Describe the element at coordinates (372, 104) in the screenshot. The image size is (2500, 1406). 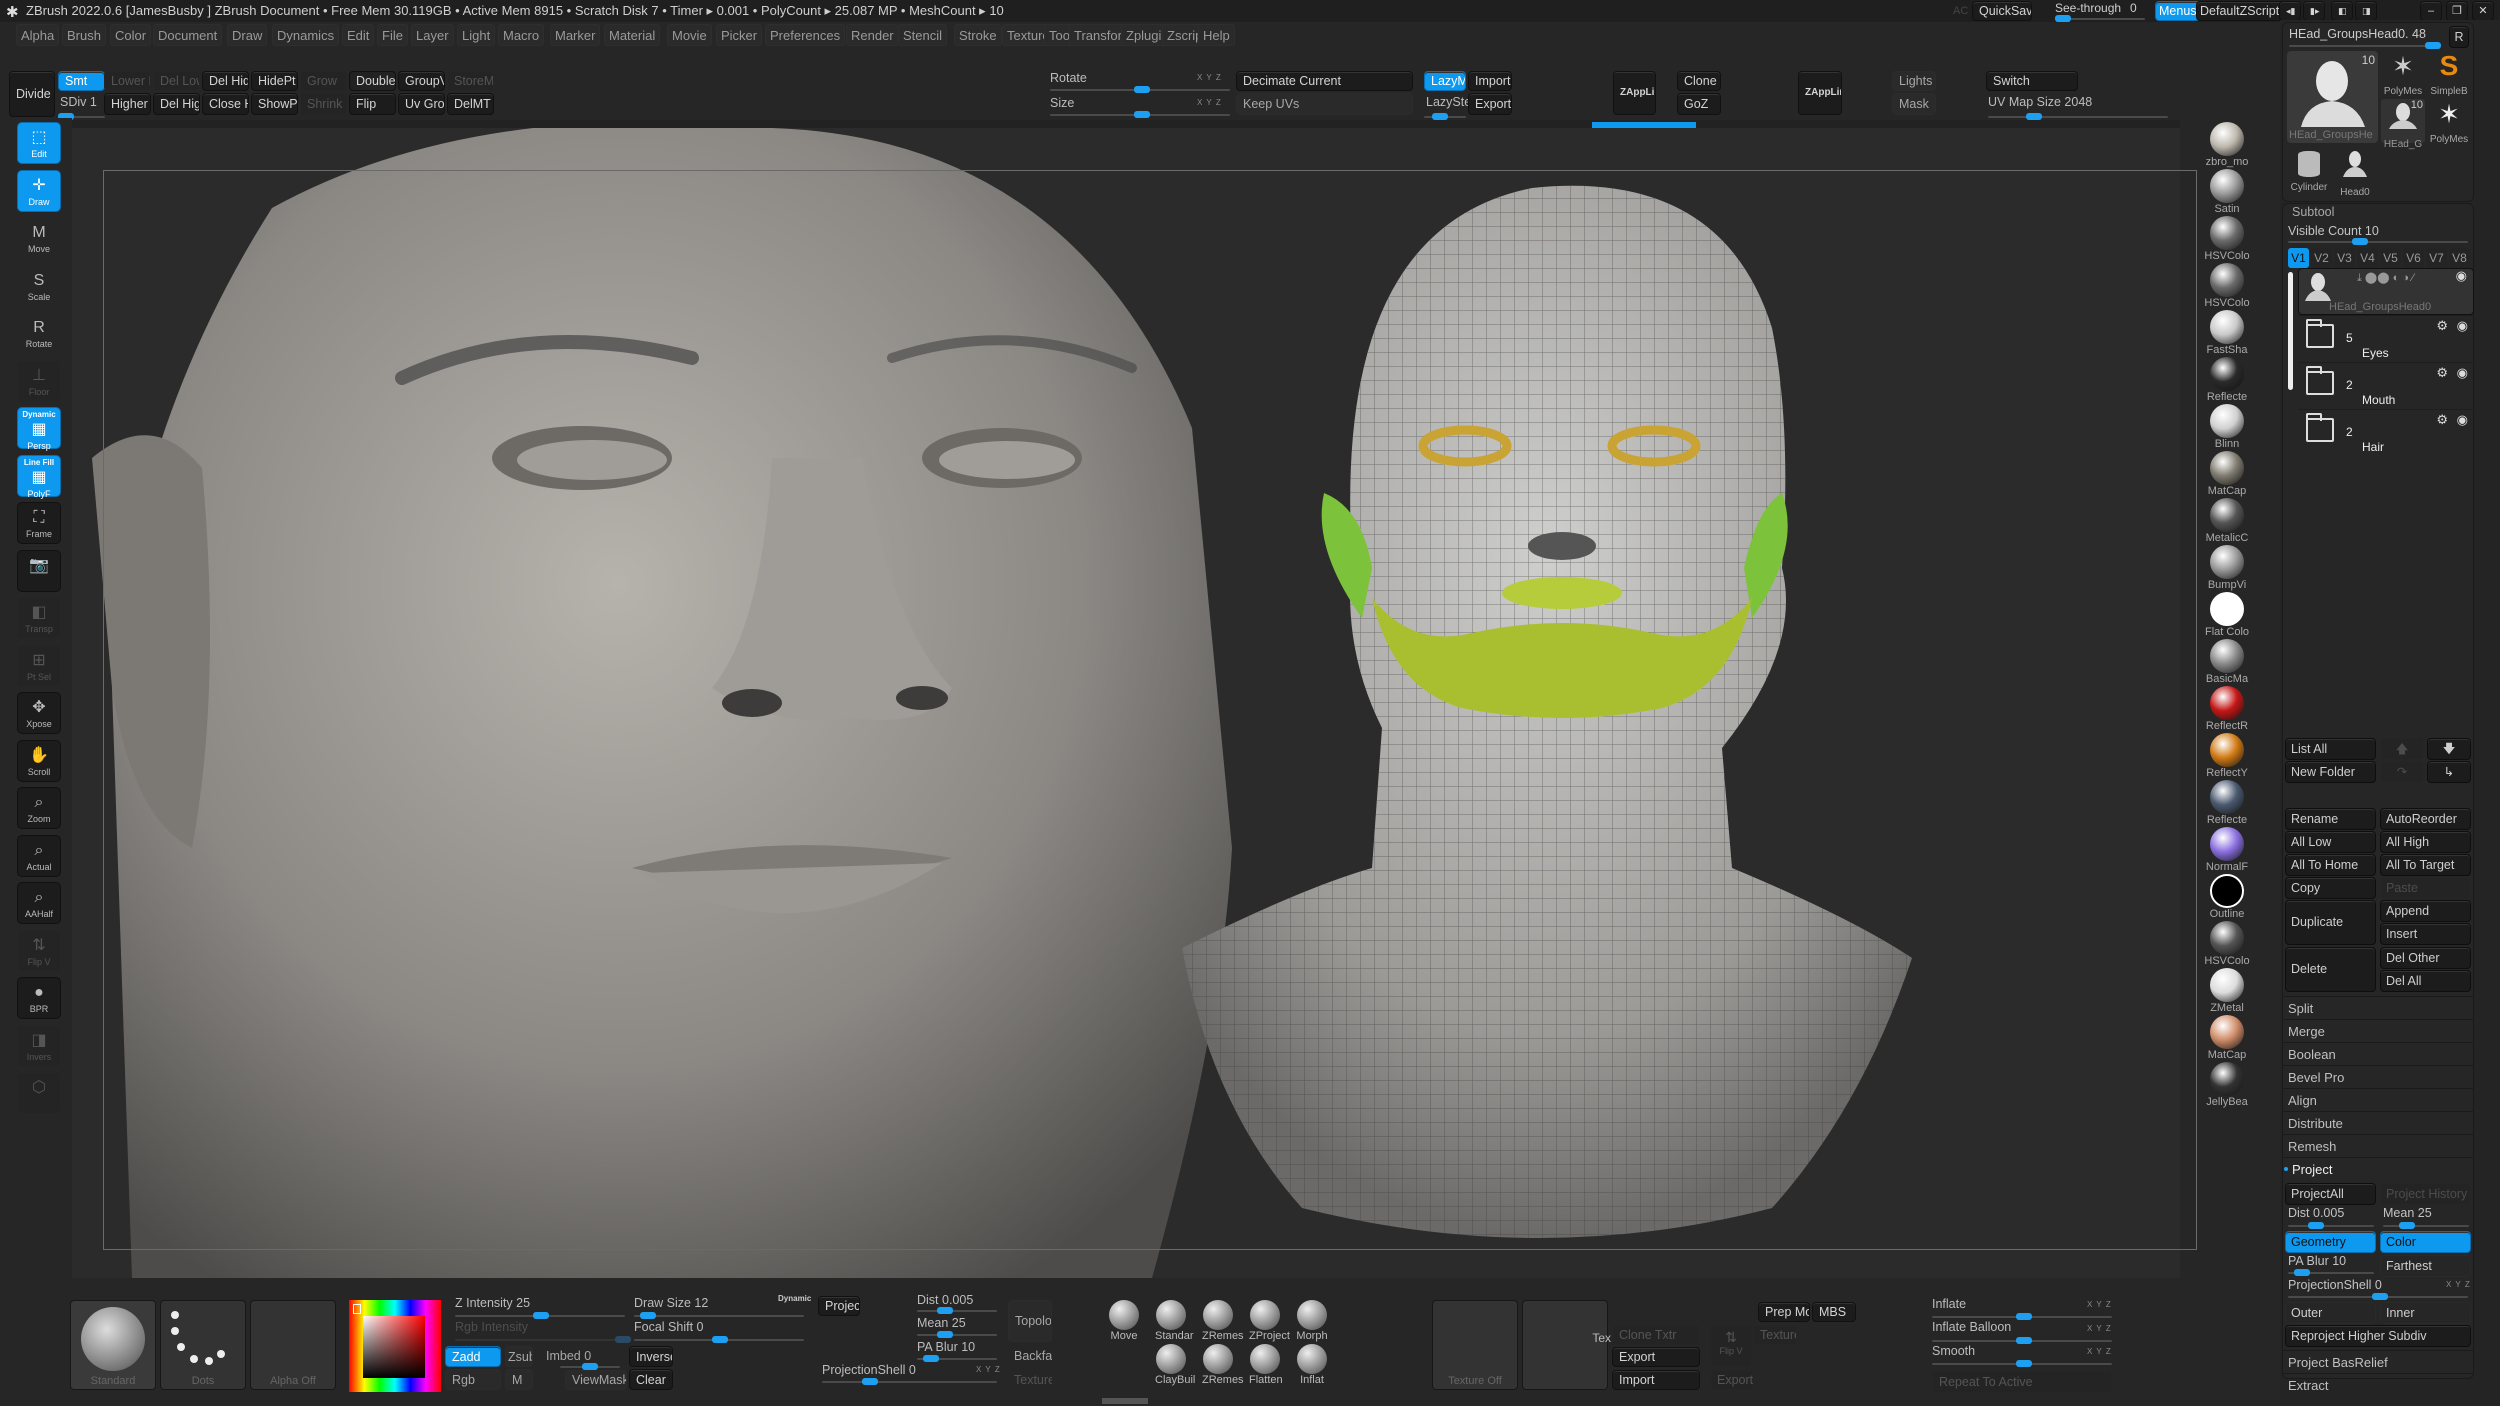
I see `flip-button: Flip` at that location.